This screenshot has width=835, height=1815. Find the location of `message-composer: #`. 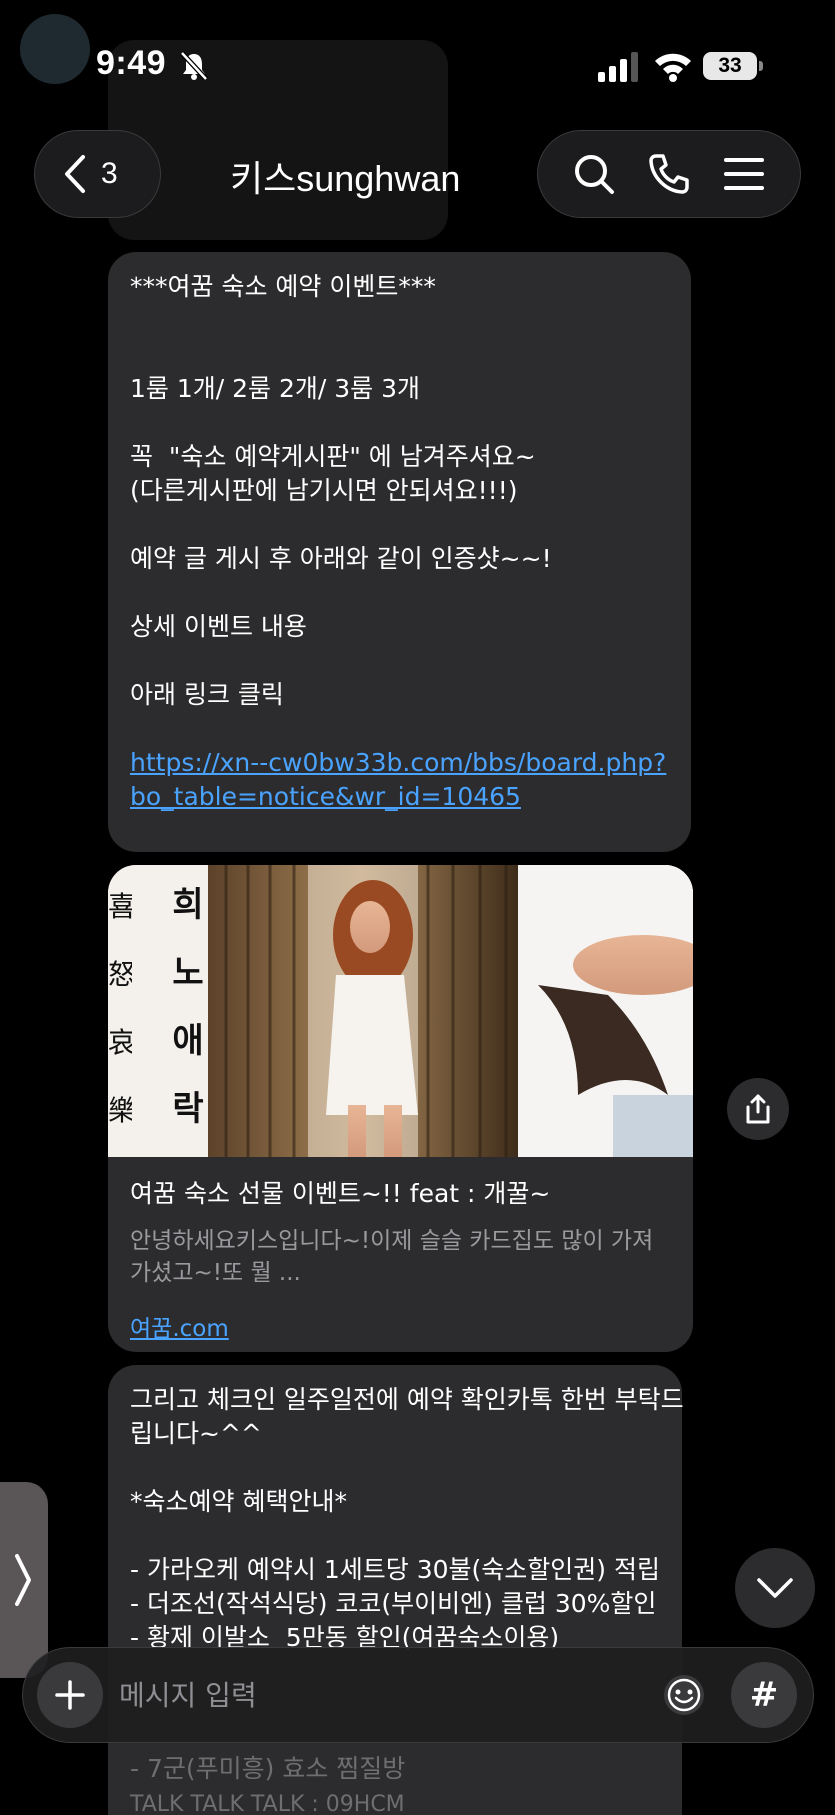

message-composer: # is located at coordinates (418, 1695).